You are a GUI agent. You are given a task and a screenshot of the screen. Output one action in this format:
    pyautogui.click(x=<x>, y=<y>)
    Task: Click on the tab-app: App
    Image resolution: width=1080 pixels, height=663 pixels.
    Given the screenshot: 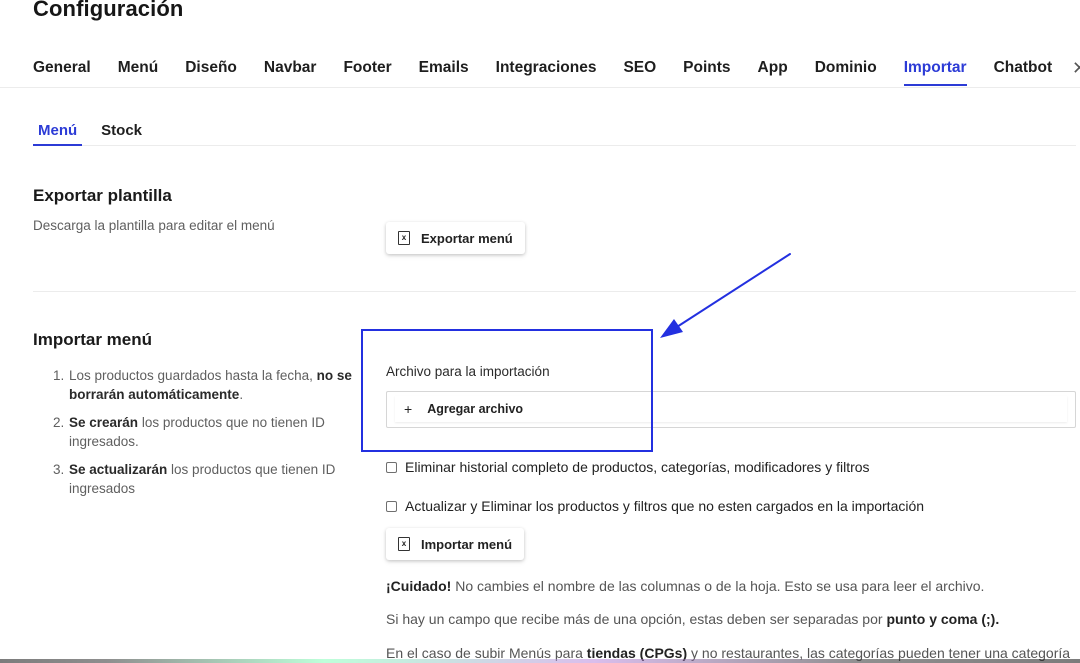 What is the action you would take?
    pyautogui.click(x=773, y=66)
    